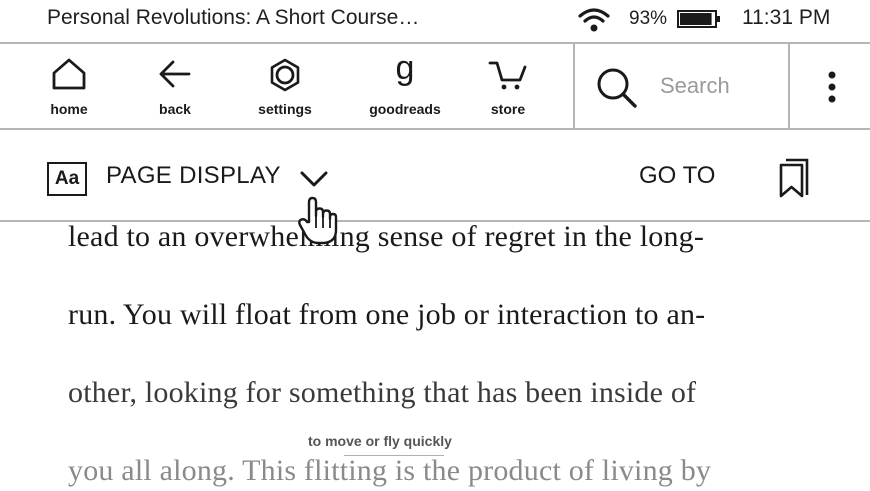 Image resolution: width=870 pixels, height=491 pixels. Describe the element at coordinates (508, 109) in the screenshot. I see `store-label: store` at that location.